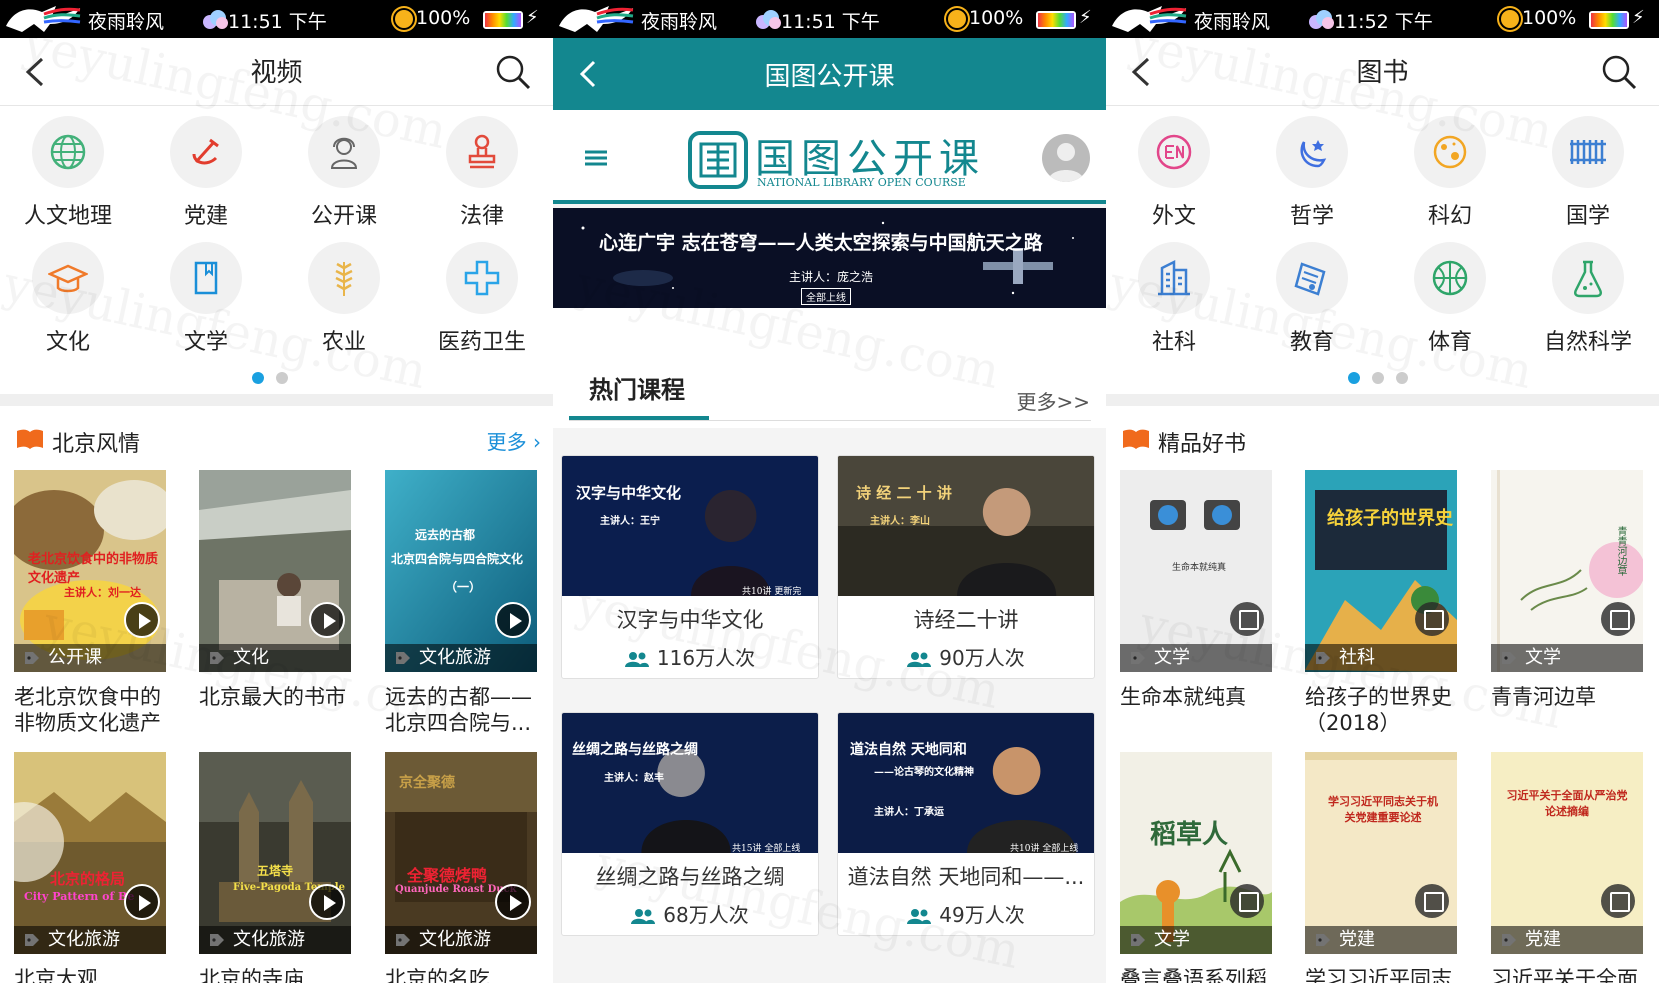 The height and width of the screenshot is (983, 1659). What do you see at coordinates (966, 620) in the screenshot?
I see `course-title: 诗经二十讲` at bounding box center [966, 620].